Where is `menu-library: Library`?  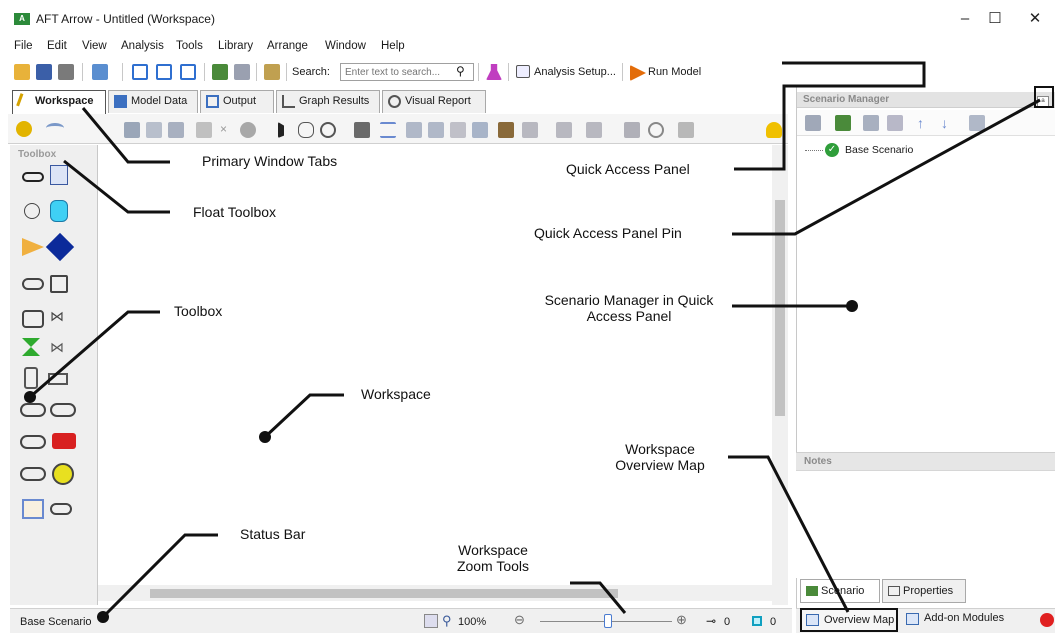 menu-library: Library is located at coordinates (235, 46).